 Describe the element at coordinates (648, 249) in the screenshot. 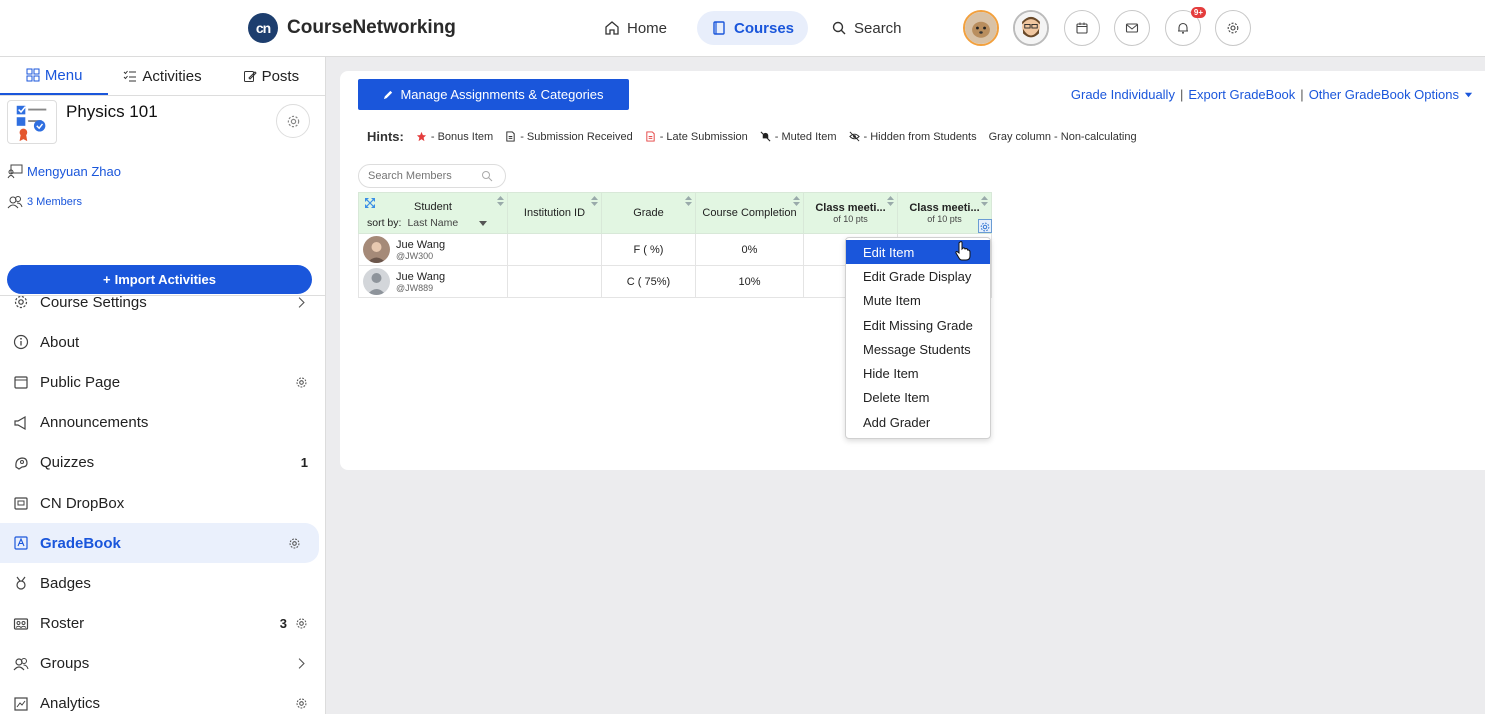

I see `grade-cell: F ( %)` at that location.